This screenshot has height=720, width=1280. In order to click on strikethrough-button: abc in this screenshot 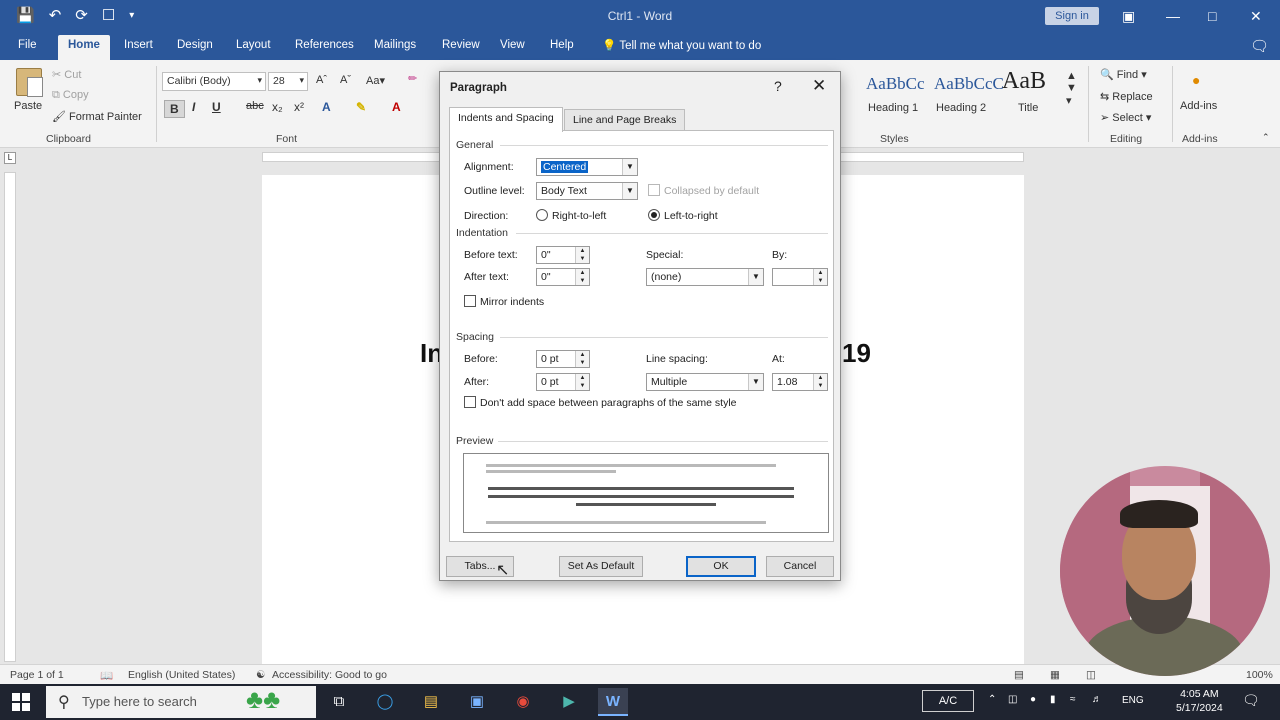, I will do `click(255, 106)`.